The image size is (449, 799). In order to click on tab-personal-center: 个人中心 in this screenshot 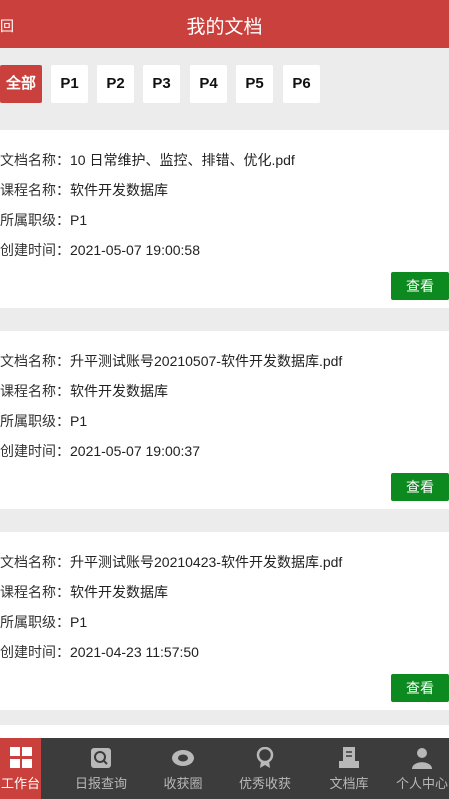, I will do `click(422, 768)`.